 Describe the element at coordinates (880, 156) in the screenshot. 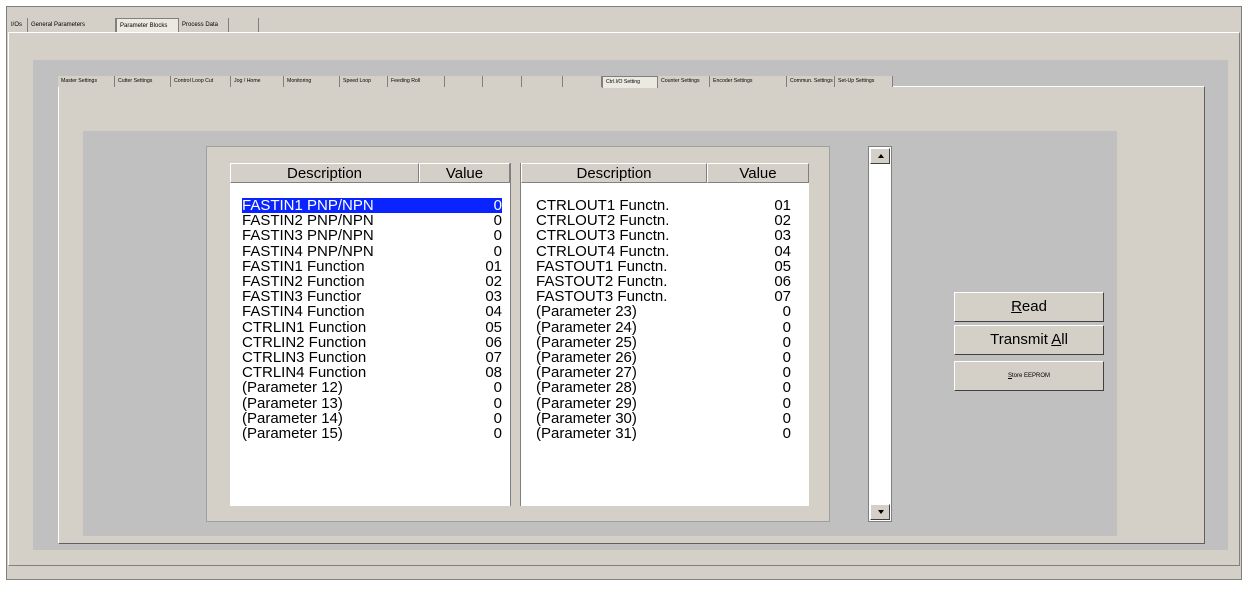

I see `scroll-up-button` at that location.